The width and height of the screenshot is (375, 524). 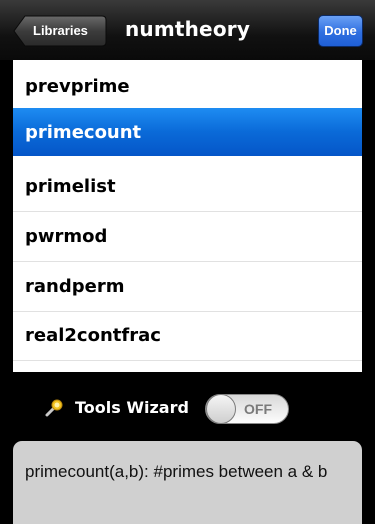 What do you see at coordinates (221, 409) in the screenshot?
I see `toggle-knob` at bounding box center [221, 409].